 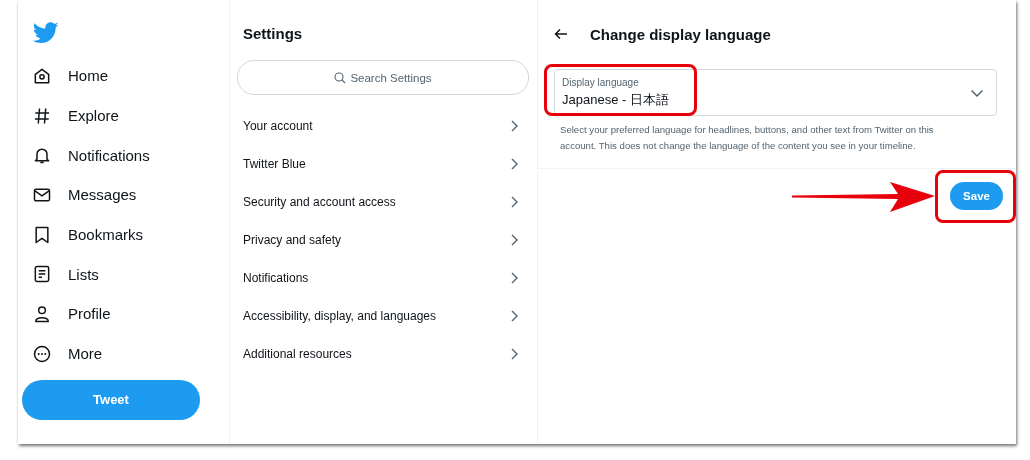 I want to click on chevron-down-icon, so click(x=977, y=92).